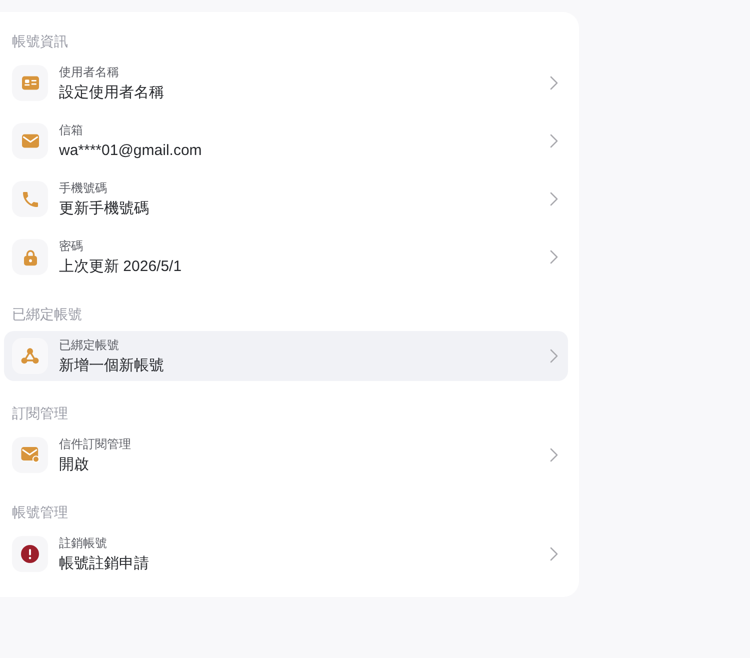 Image resolution: width=750 pixels, height=658 pixels. What do you see at coordinates (104, 564) in the screenshot?
I see `row-value: 帳號註銷申請` at bounding box center [104, 564].